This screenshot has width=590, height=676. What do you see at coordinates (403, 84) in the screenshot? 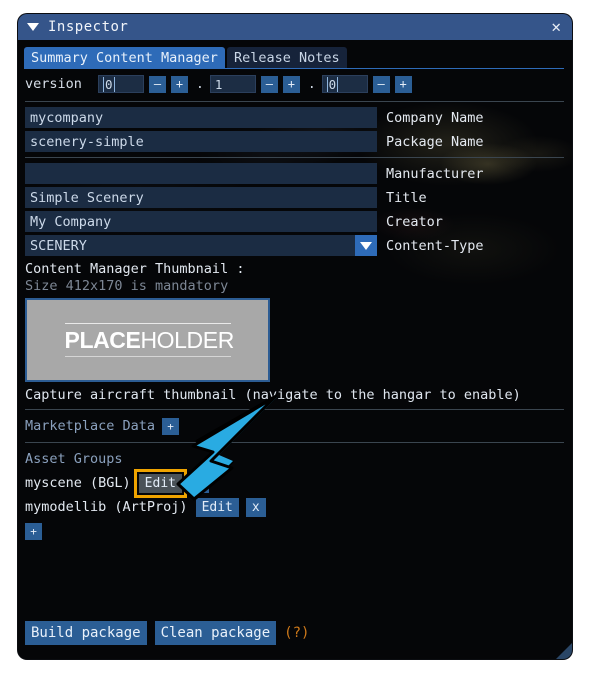
I see `version-patch-increment: +` at bounding box center [403, 84].